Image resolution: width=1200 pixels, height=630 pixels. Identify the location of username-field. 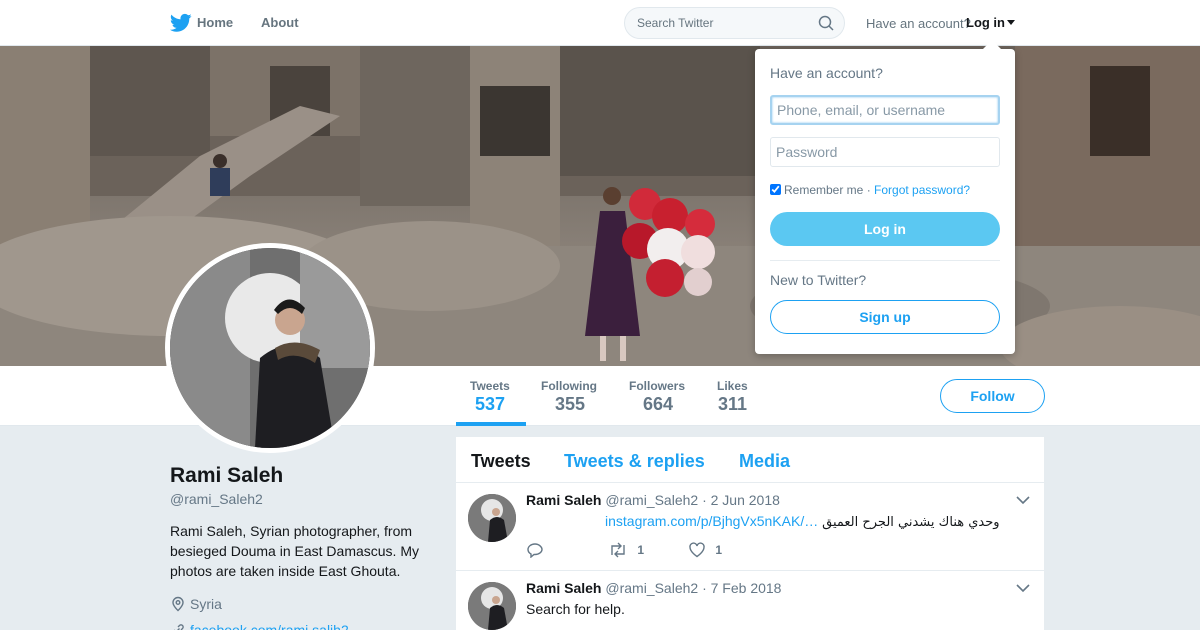
(885, 110).